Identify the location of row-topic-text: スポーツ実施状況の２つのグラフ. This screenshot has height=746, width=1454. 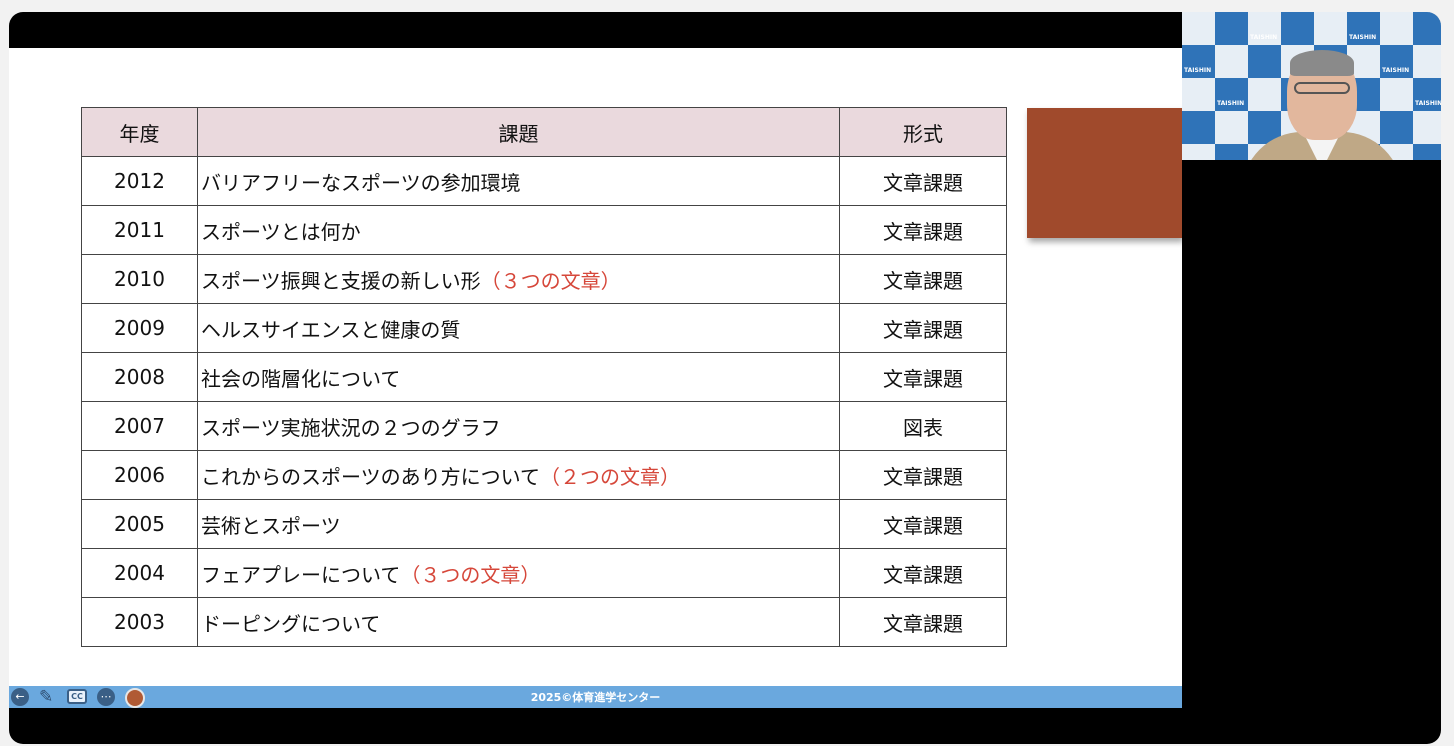
(351, 427).